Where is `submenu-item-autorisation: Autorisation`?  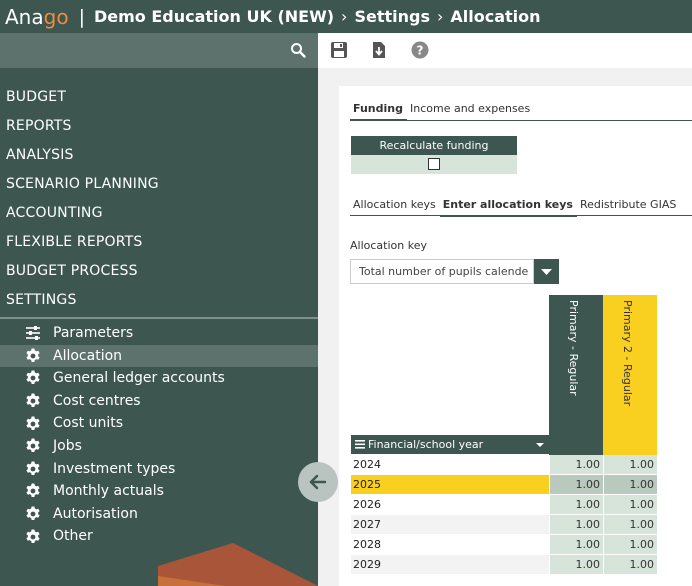 submenu-item-autorisation: Autorisation is located at coordinates (159, 514).